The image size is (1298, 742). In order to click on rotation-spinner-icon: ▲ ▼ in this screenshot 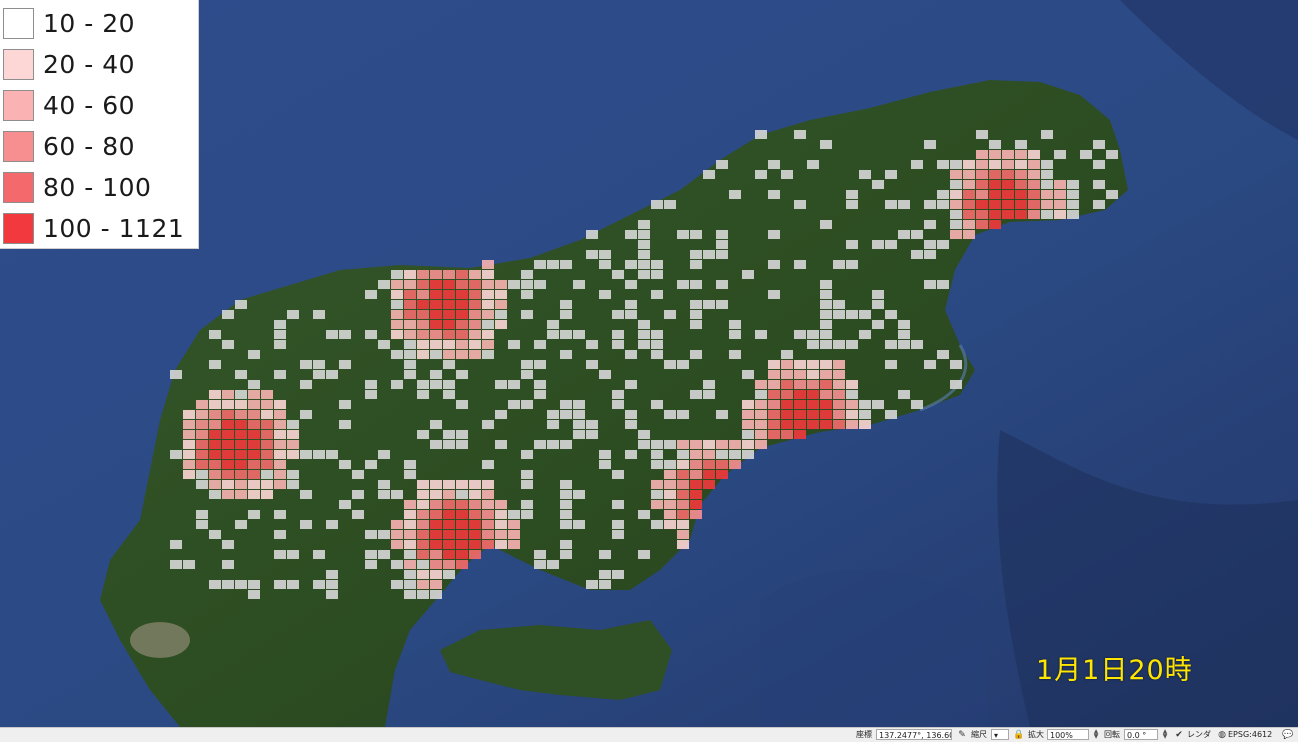, I will do `click(1165, 734)`.